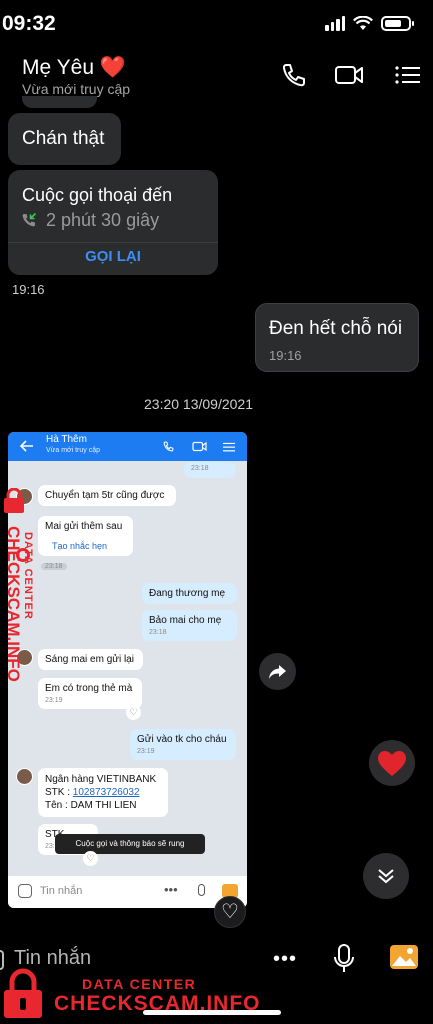 The image size is (433, 1024). Describe the element at coordinates (113, 242) in the screenshot. I see `call-divider` at that location.